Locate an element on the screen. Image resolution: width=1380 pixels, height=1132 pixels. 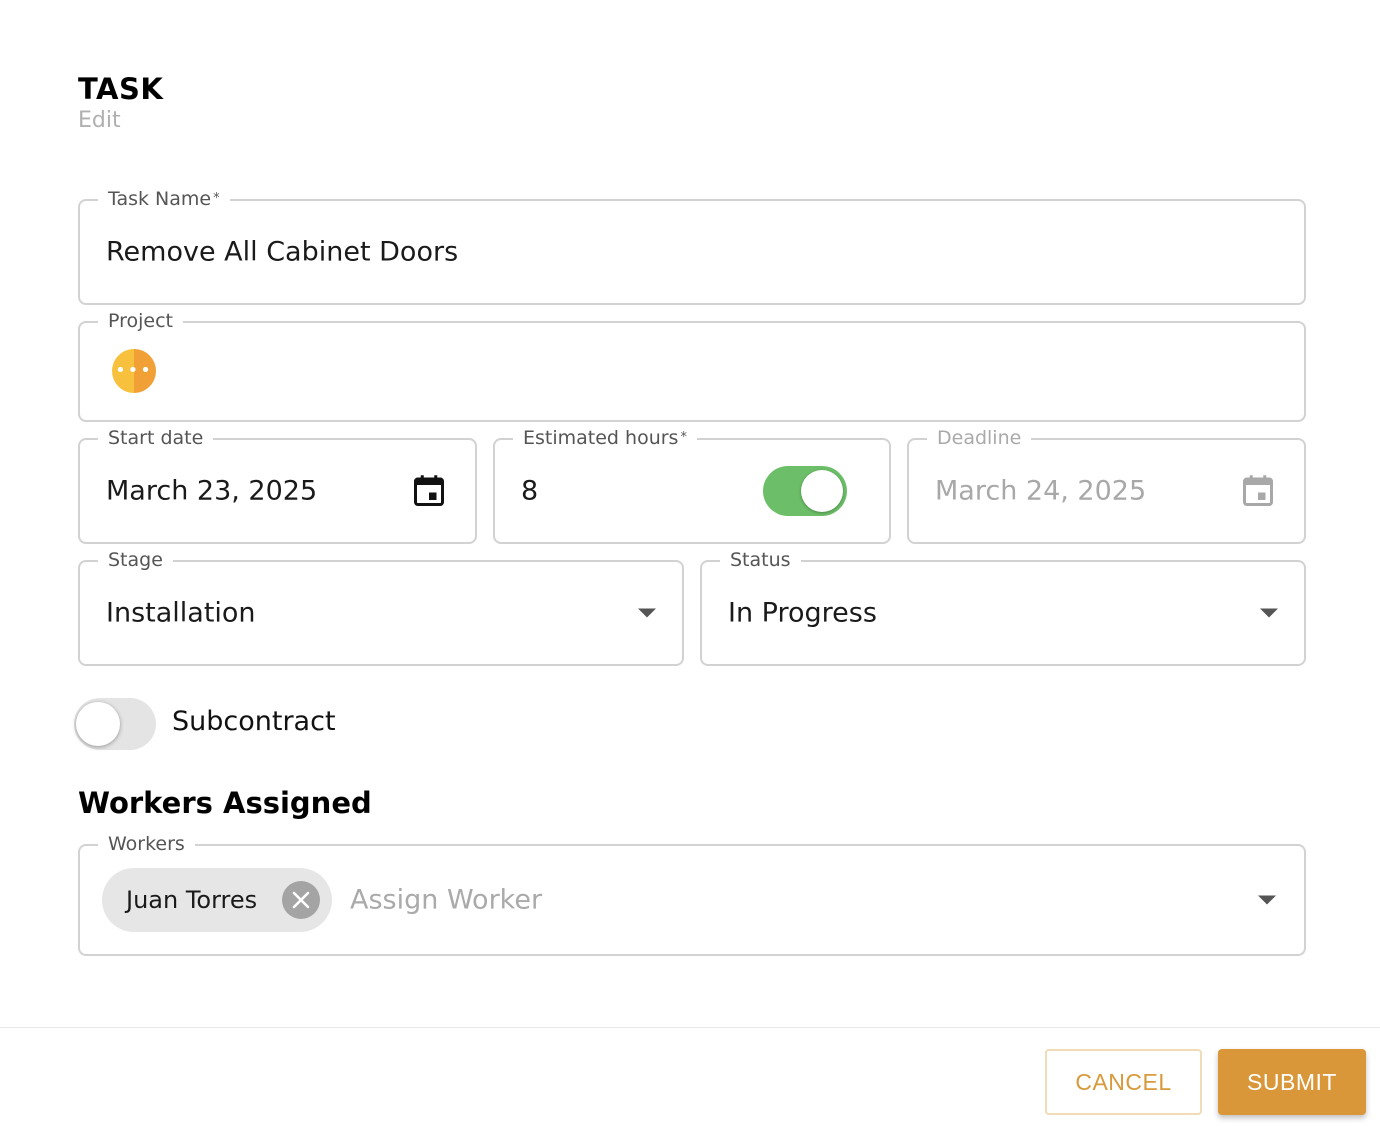
status-label: Status is located at coordinates (760, 560).